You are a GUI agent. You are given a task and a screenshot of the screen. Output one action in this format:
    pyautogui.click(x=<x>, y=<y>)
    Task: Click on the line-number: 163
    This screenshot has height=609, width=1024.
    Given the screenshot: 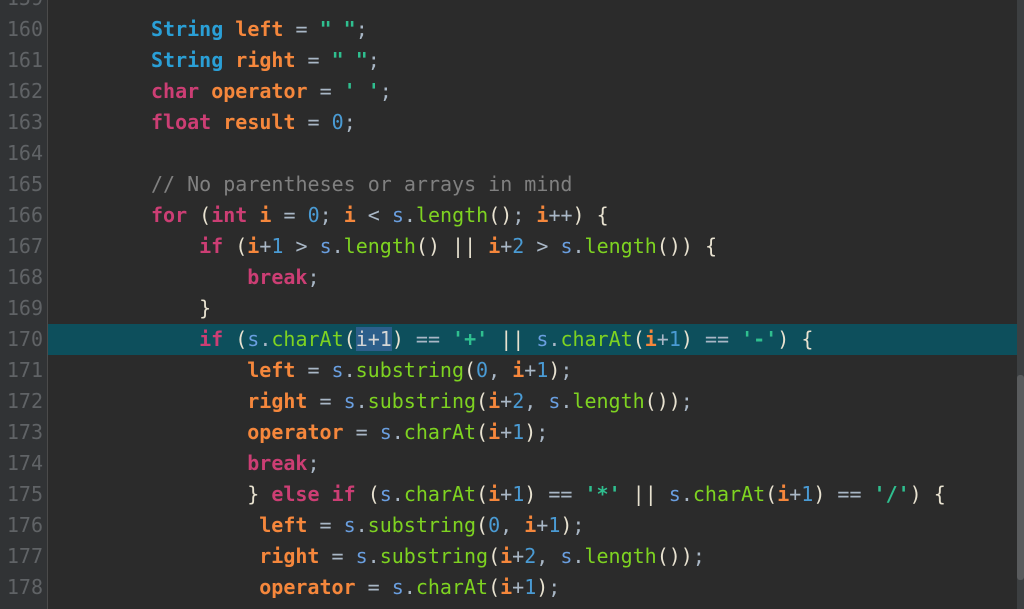 What is the action you would take?
    pyautogui.click(x=24, y=122)
    